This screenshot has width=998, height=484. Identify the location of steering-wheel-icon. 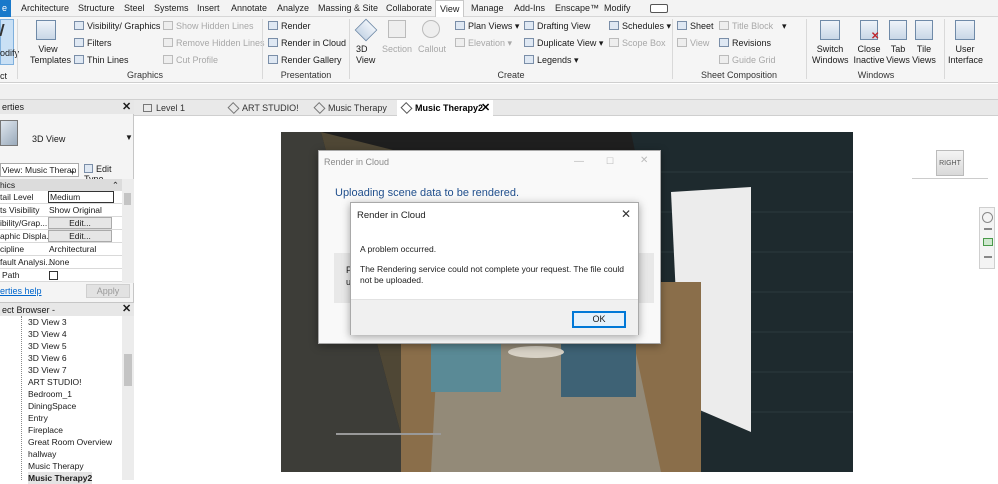
(987, 217).